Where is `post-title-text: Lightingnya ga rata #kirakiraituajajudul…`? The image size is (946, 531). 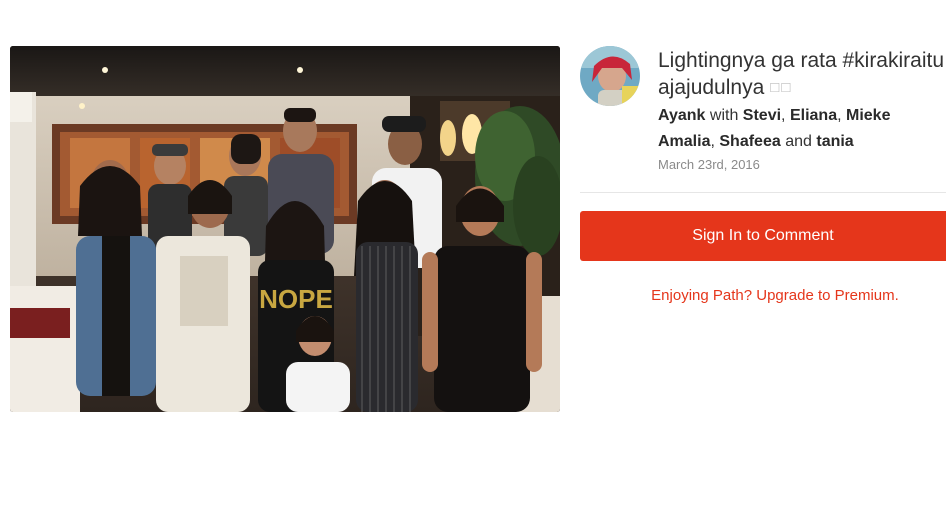 post-title-text: Lightingnya ga rata #kirakiraituajajudul… is located at coordinates (801, 74).